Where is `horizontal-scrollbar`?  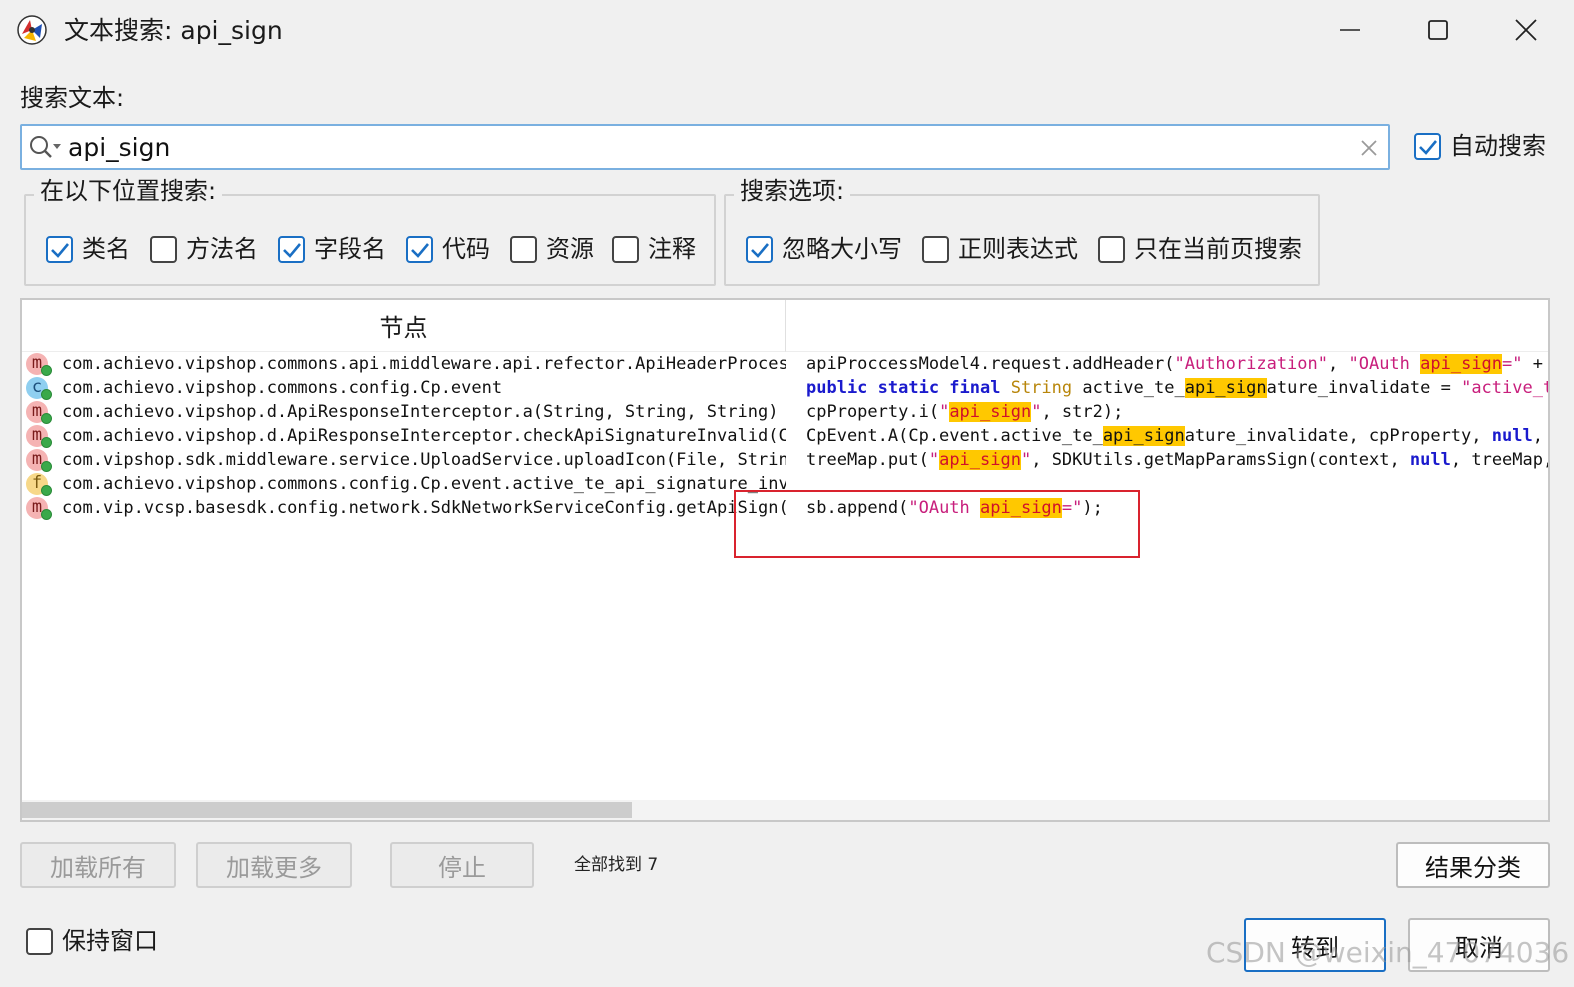
horizontal-scrollbar is located at coordinates (785, 810).